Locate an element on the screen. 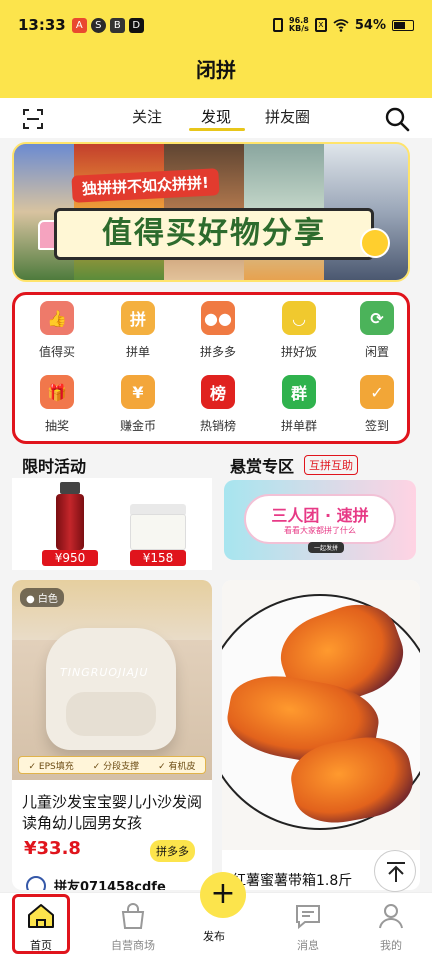 The image size is (432, 964). search-icon is located at coordinates (397, 119).